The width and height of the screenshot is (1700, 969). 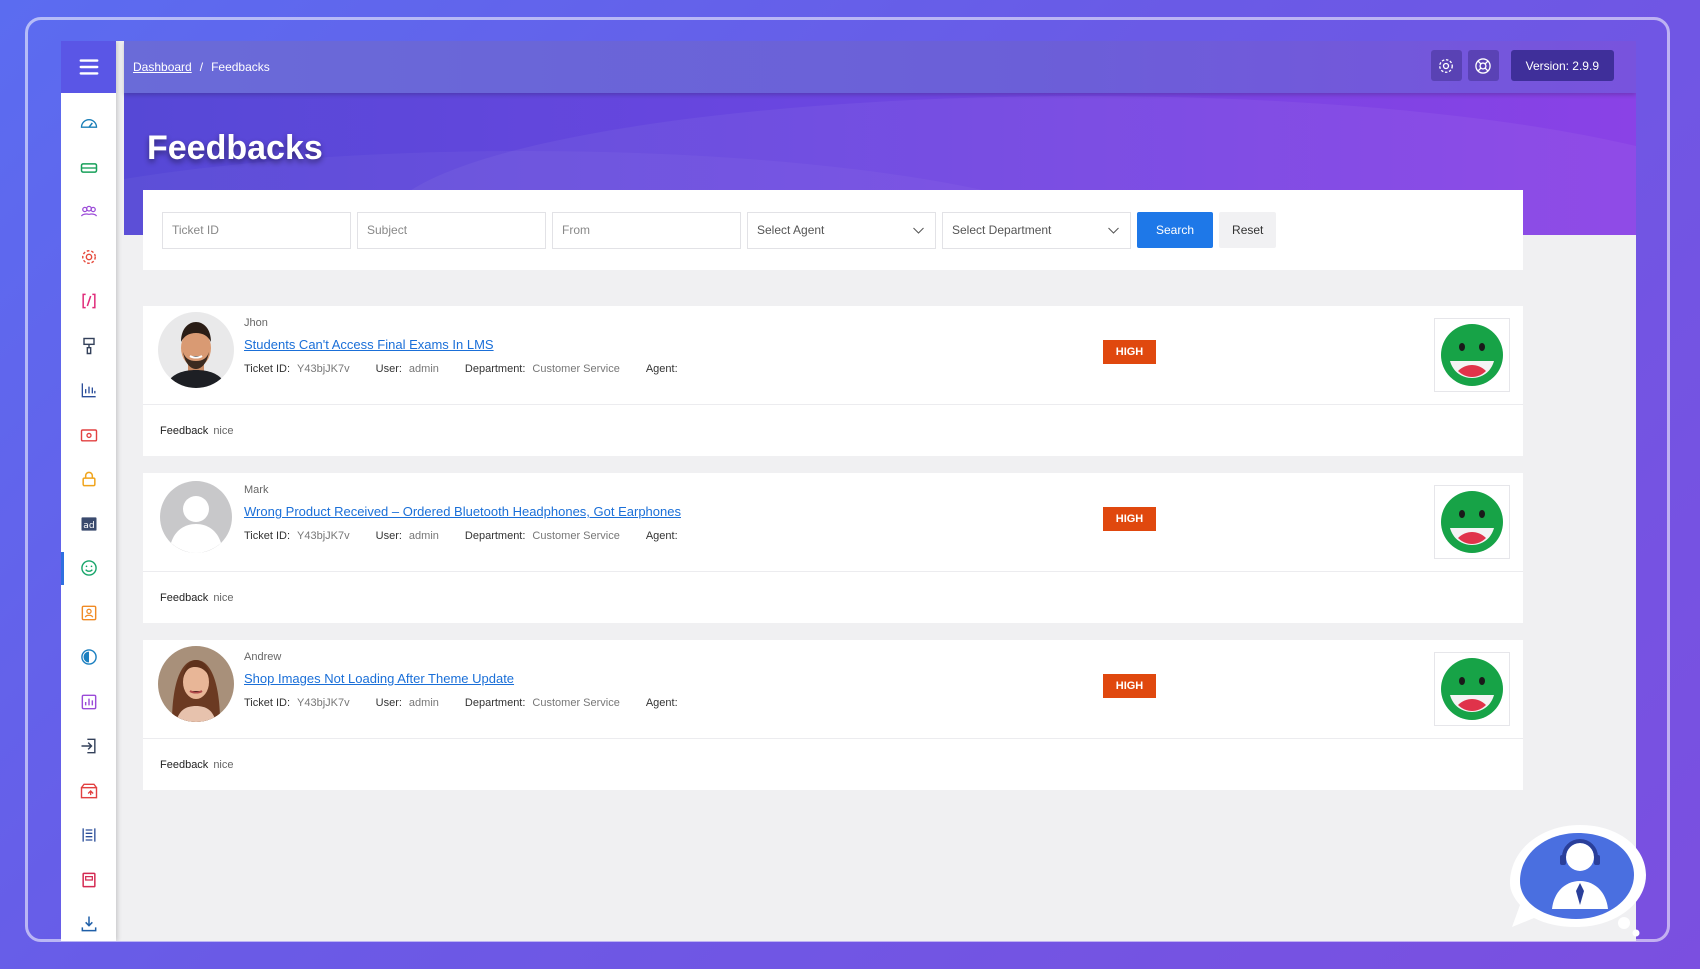 I want to click on sidebar-item-agents, so click(x=88, y=613).